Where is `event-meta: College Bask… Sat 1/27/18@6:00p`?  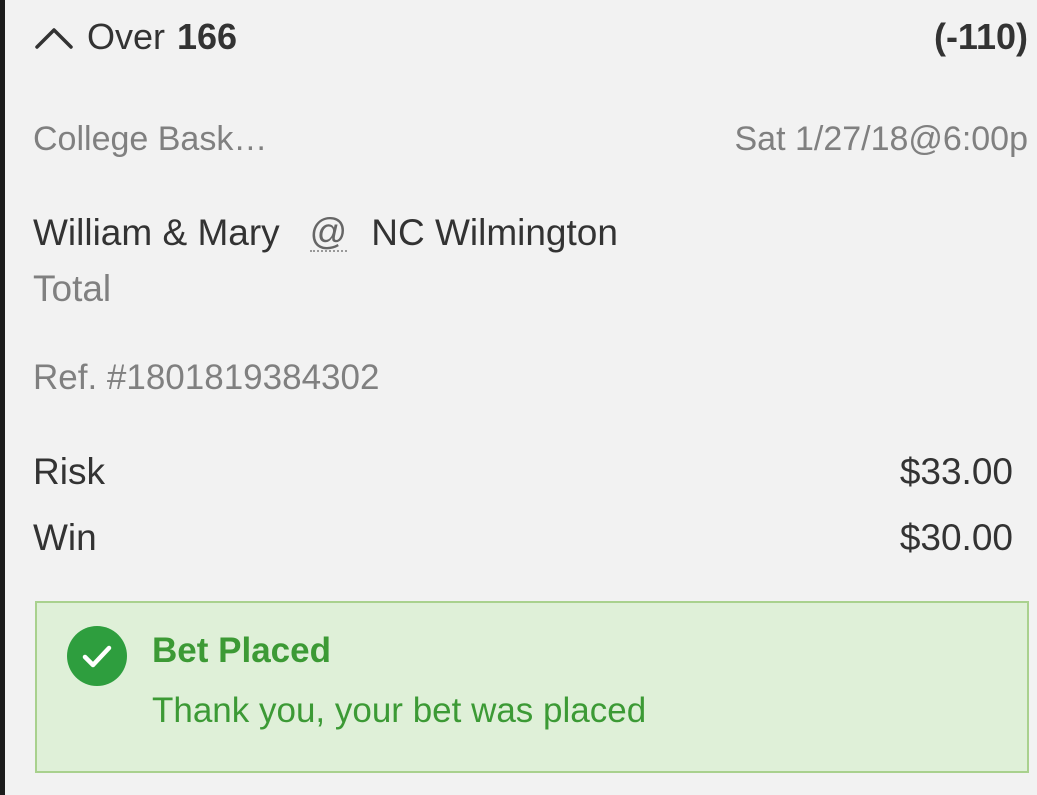
event-meta: College Bask… Sat 1/27/18@6:00p is located at coordinates (530, 139).